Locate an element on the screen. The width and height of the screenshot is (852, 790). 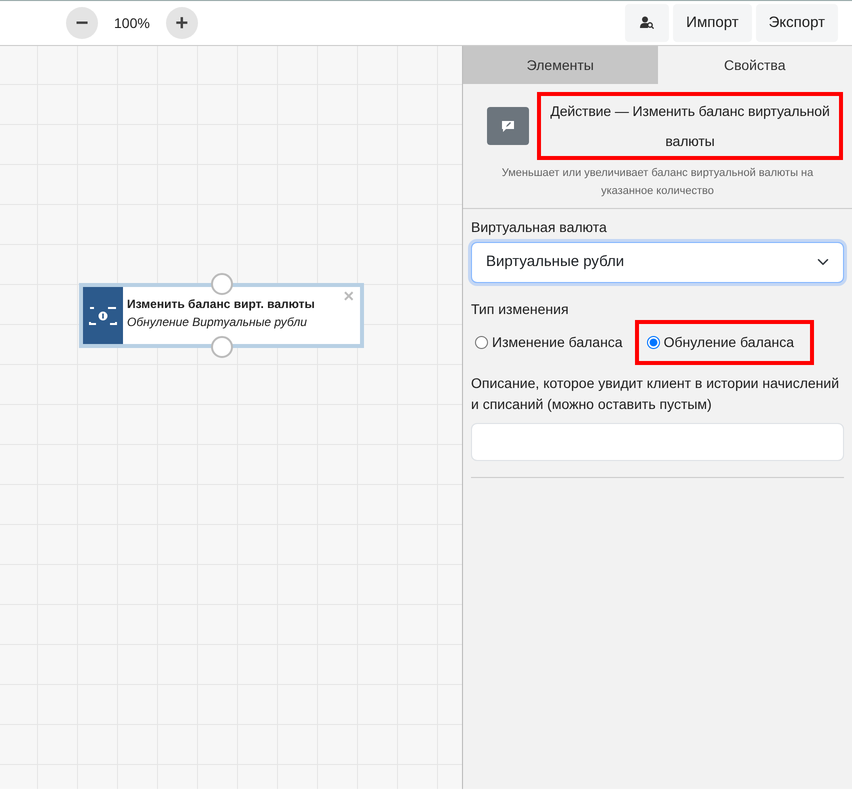
radio-label: Изменение баланса is located at coordinates (557, 342).